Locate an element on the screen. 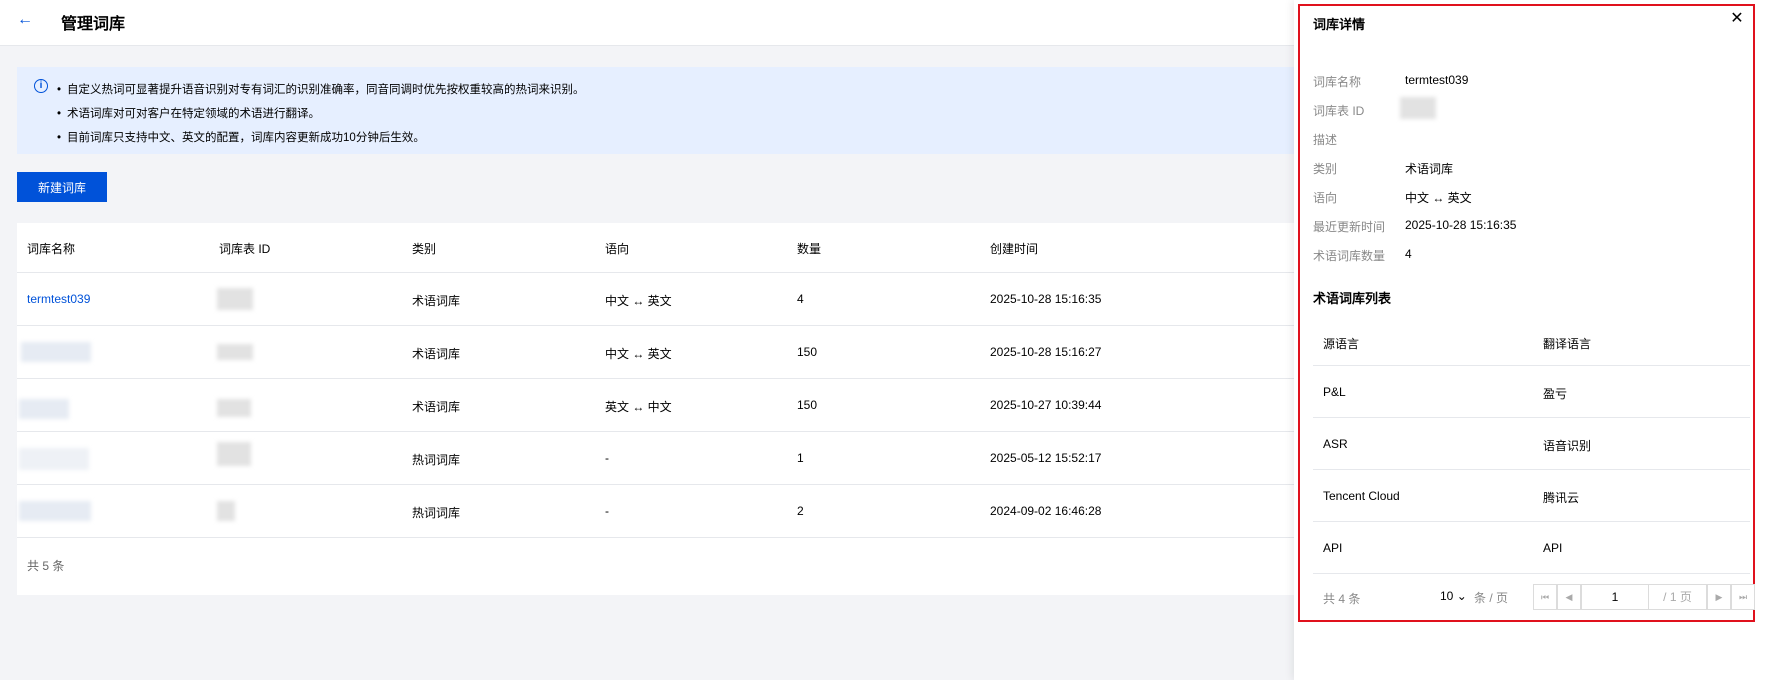 This screenshot has height=680, width=1766. term-row: P&L 盈亏 is located at coordinates (1531, 392).